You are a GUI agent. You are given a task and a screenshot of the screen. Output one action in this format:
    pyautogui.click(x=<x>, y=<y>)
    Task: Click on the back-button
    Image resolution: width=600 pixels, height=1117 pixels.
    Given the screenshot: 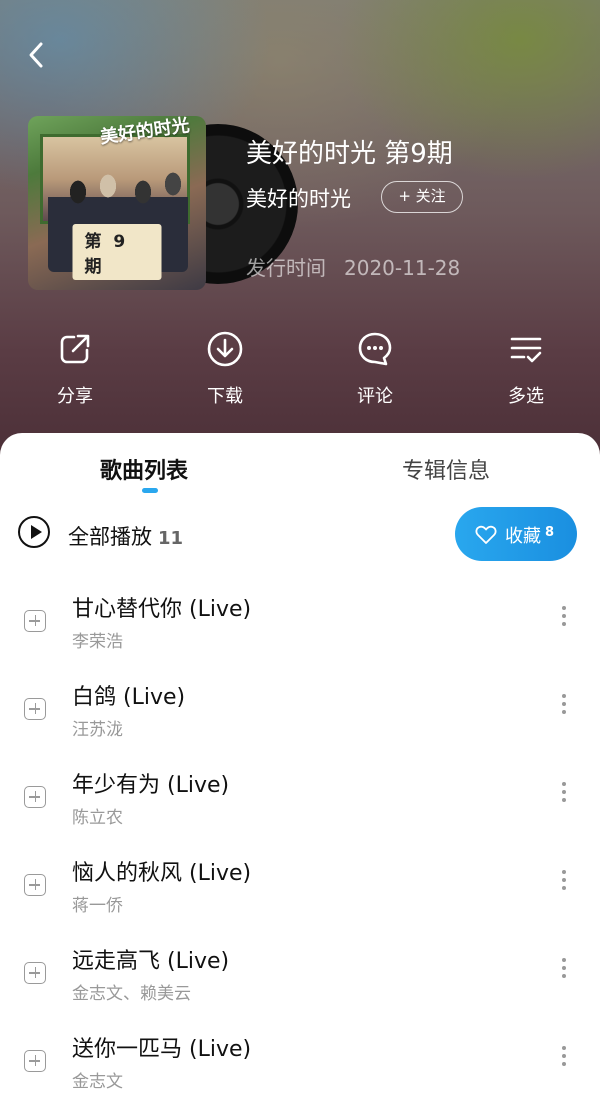 What is the action you would take?
    pyautogui.click(x=37, y=55)
    